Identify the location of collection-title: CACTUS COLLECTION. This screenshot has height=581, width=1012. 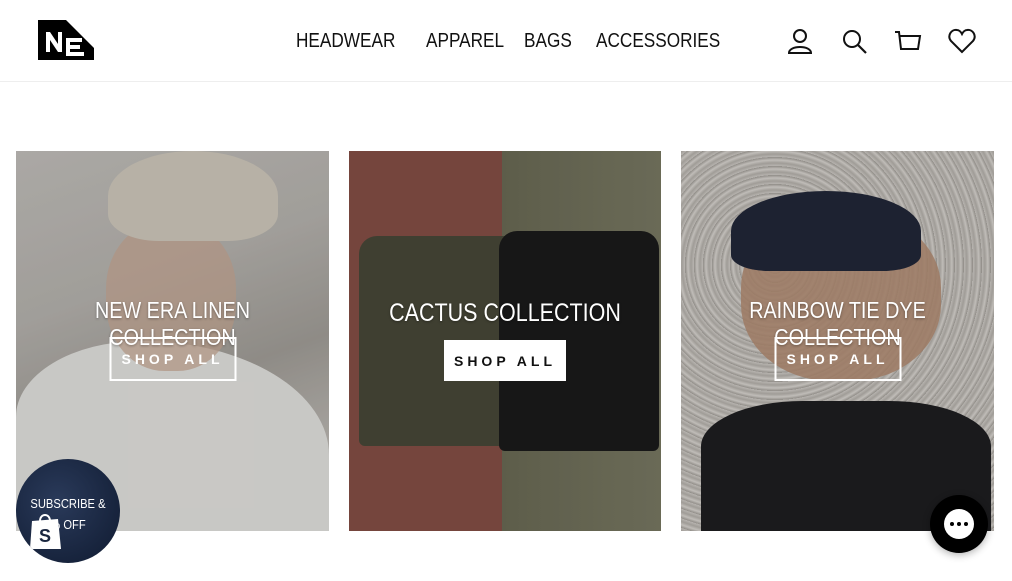
(505, 313).